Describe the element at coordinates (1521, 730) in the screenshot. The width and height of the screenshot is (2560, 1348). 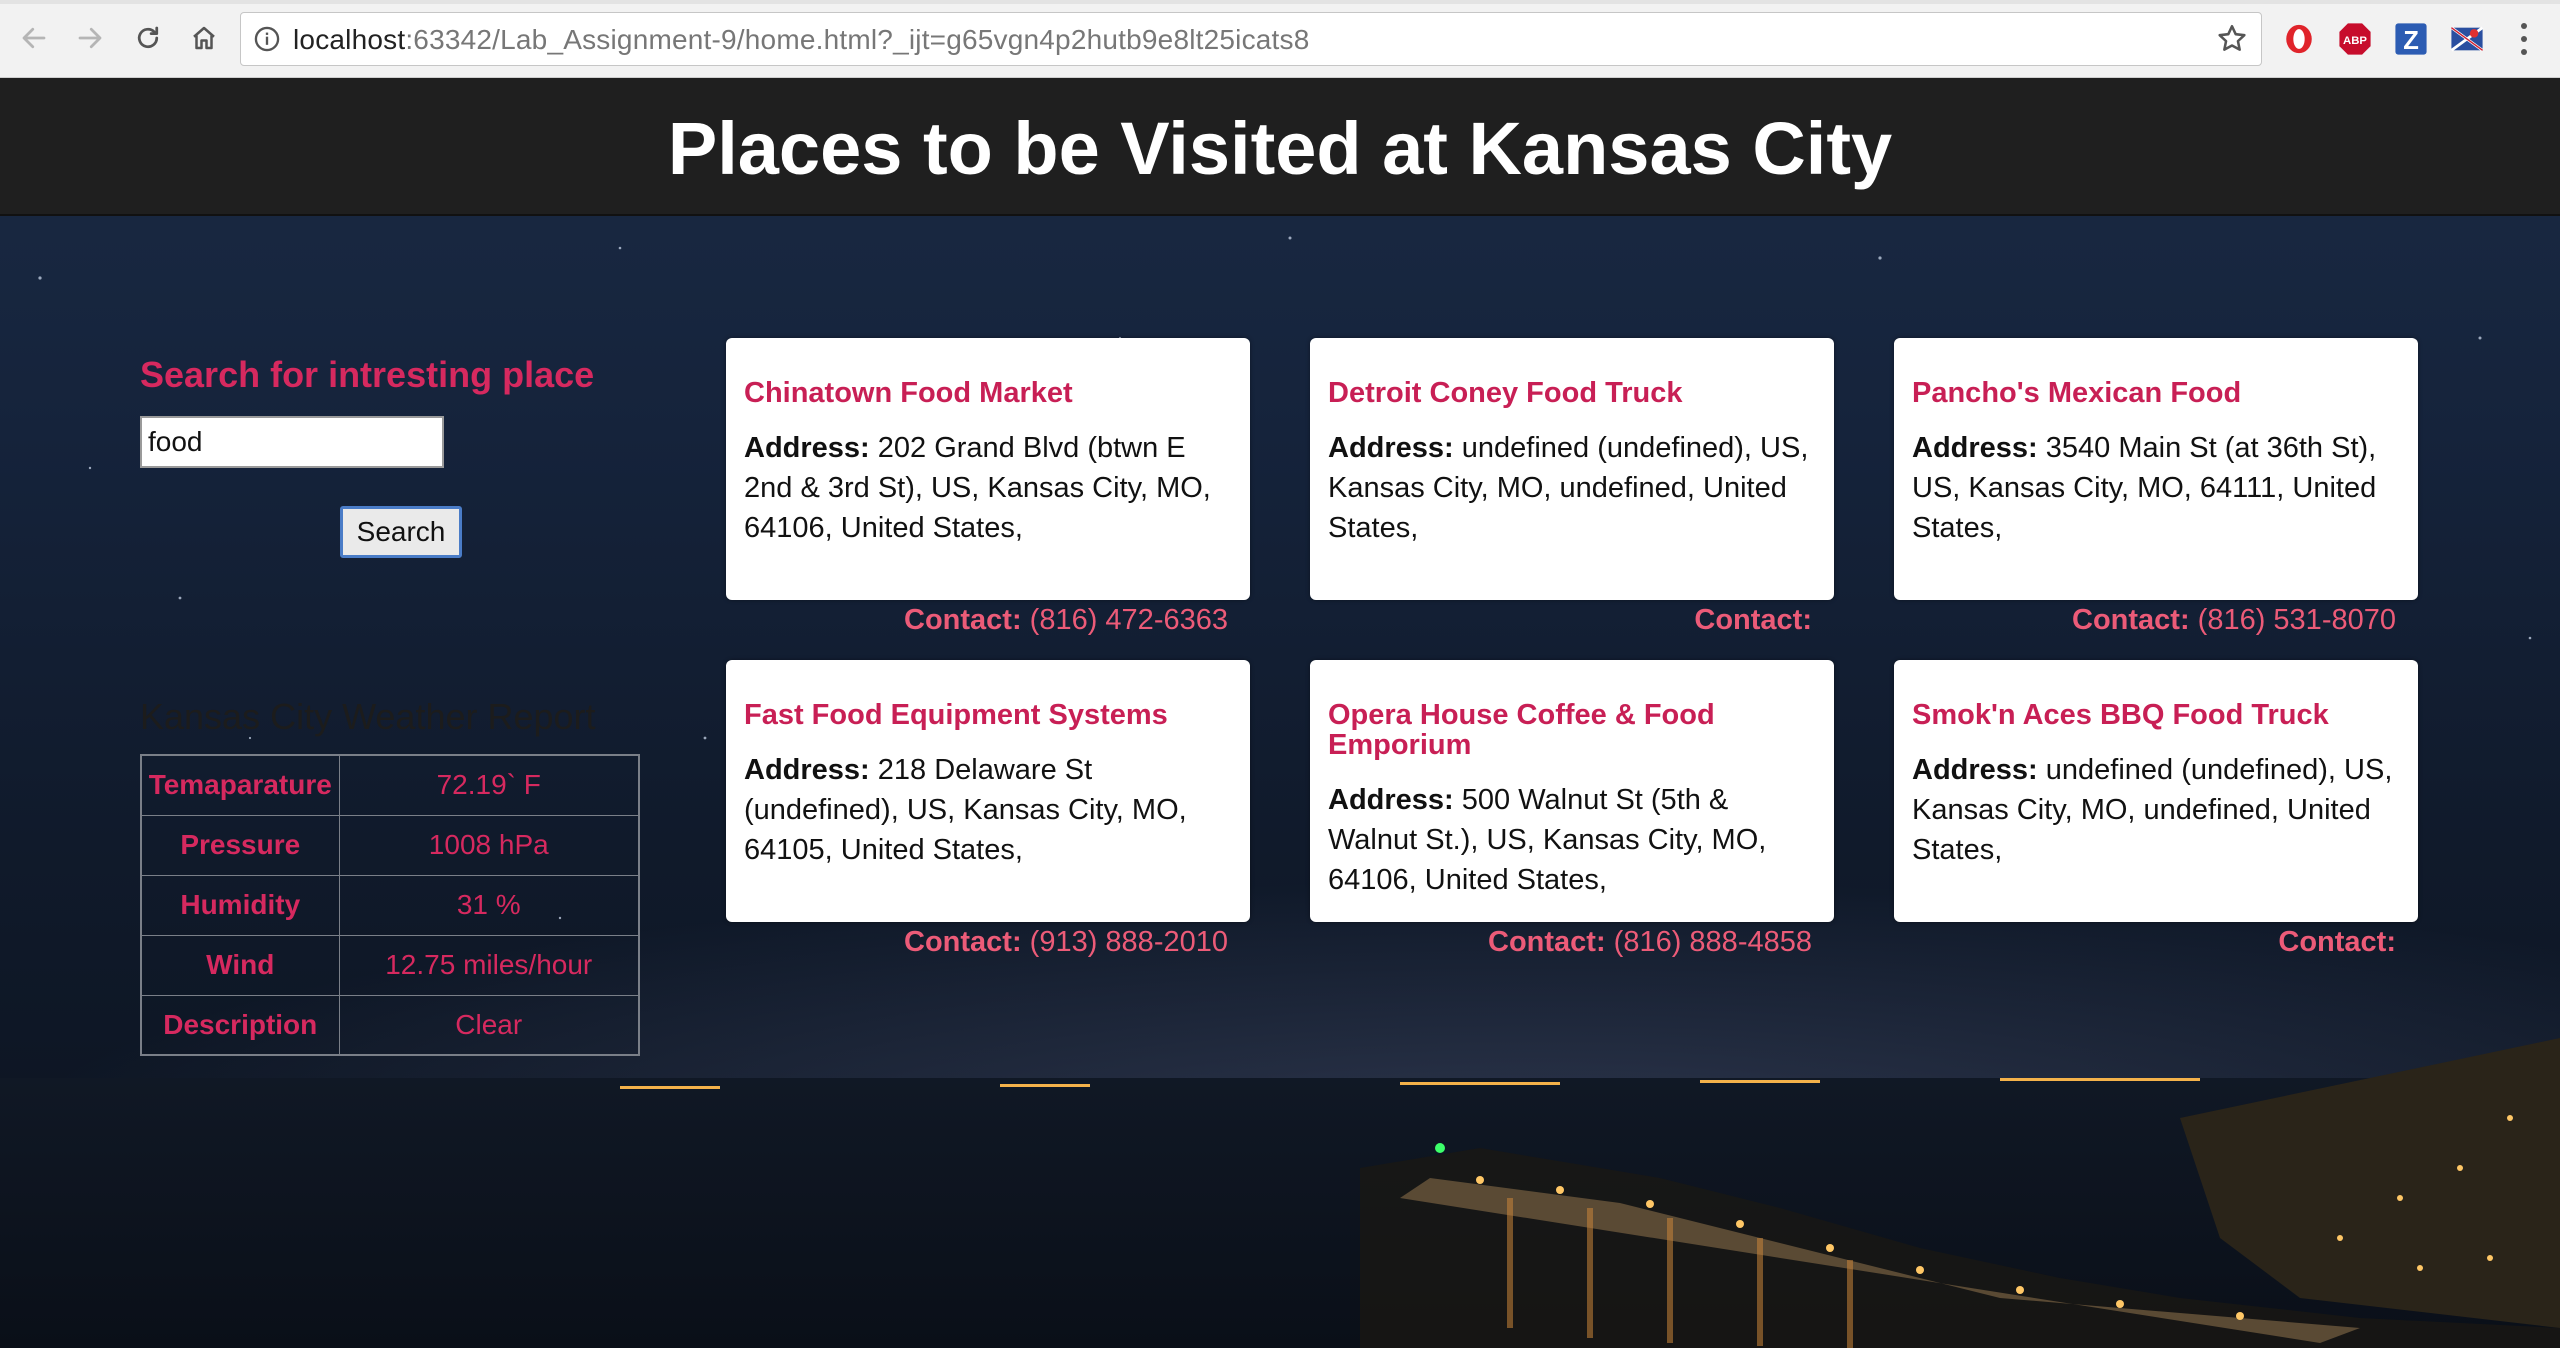
I see `place-name: Opera House Coffee & Food Emporium` at that location.